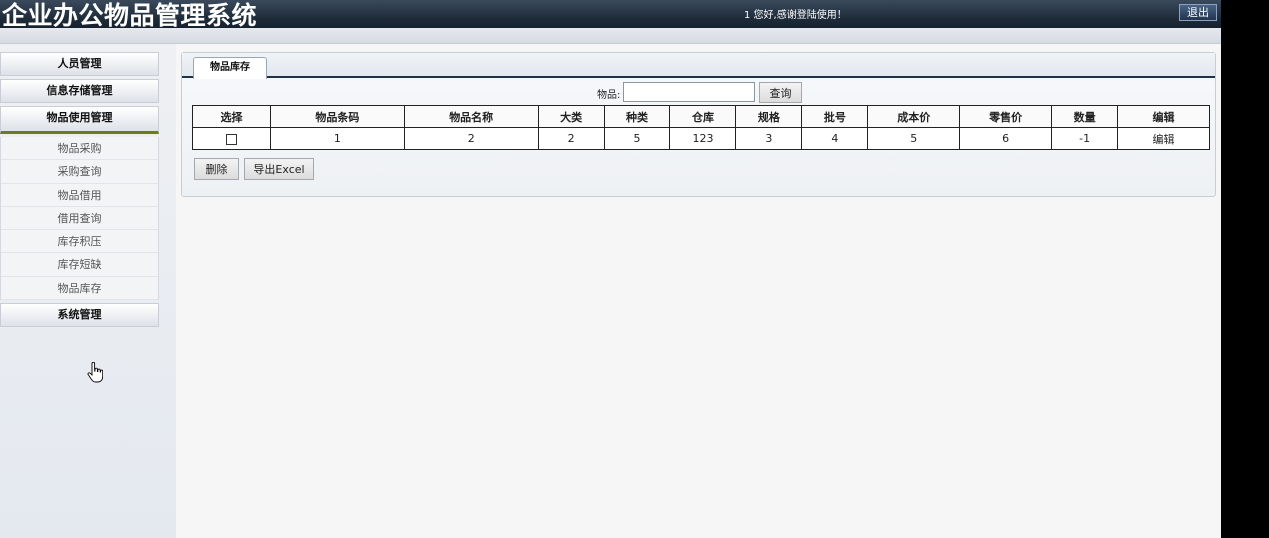 The image size is (1269, 538). I want to click on column-header-name: 物品名称, so click(471, 116).